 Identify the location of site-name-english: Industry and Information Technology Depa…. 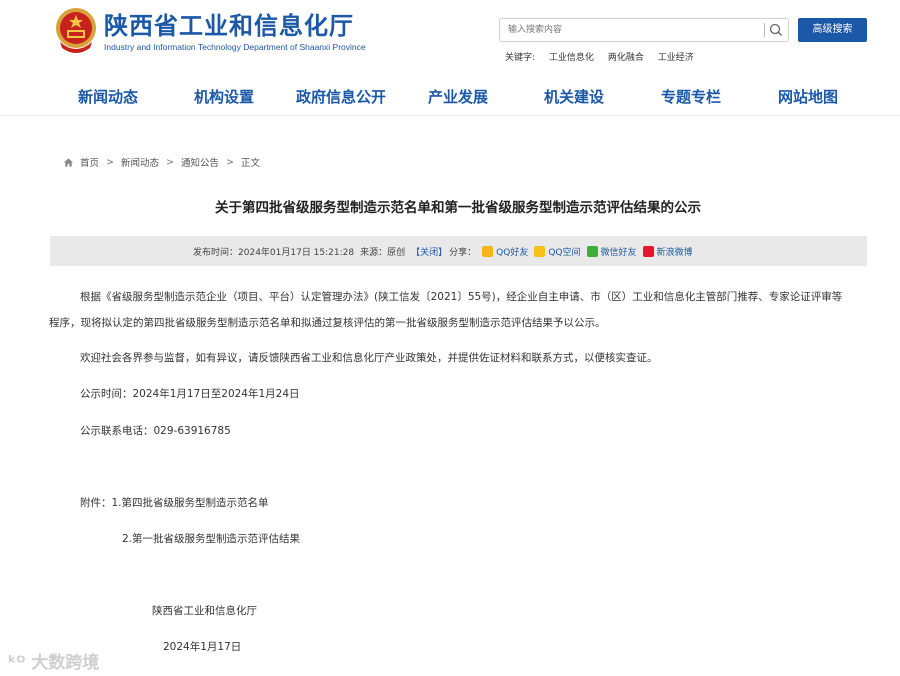
(235, 47).